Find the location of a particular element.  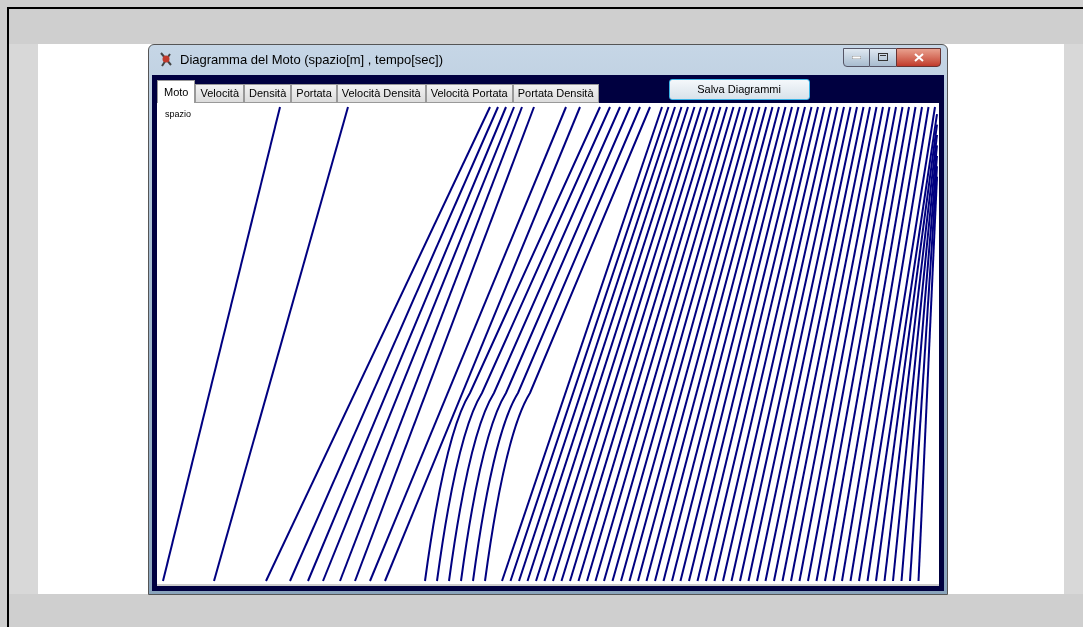

minimize-icon is located at coordinates (856, 57).